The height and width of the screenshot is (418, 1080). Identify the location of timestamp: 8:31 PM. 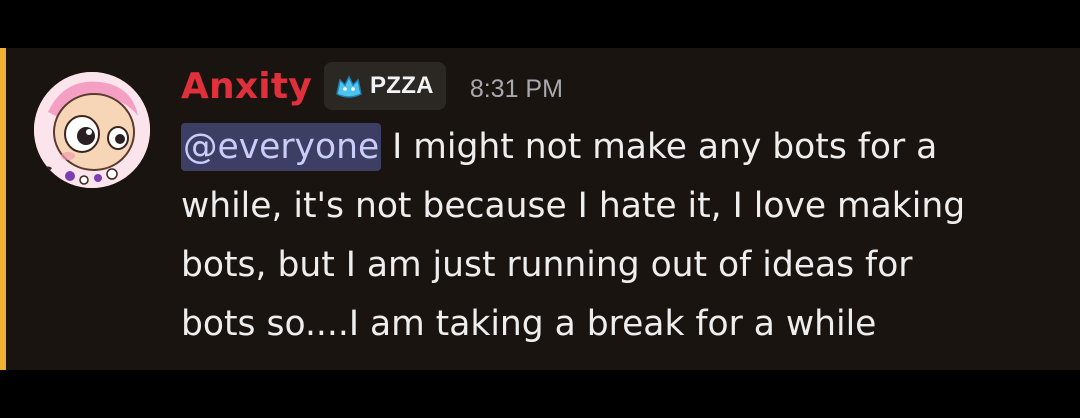
(516, 88).